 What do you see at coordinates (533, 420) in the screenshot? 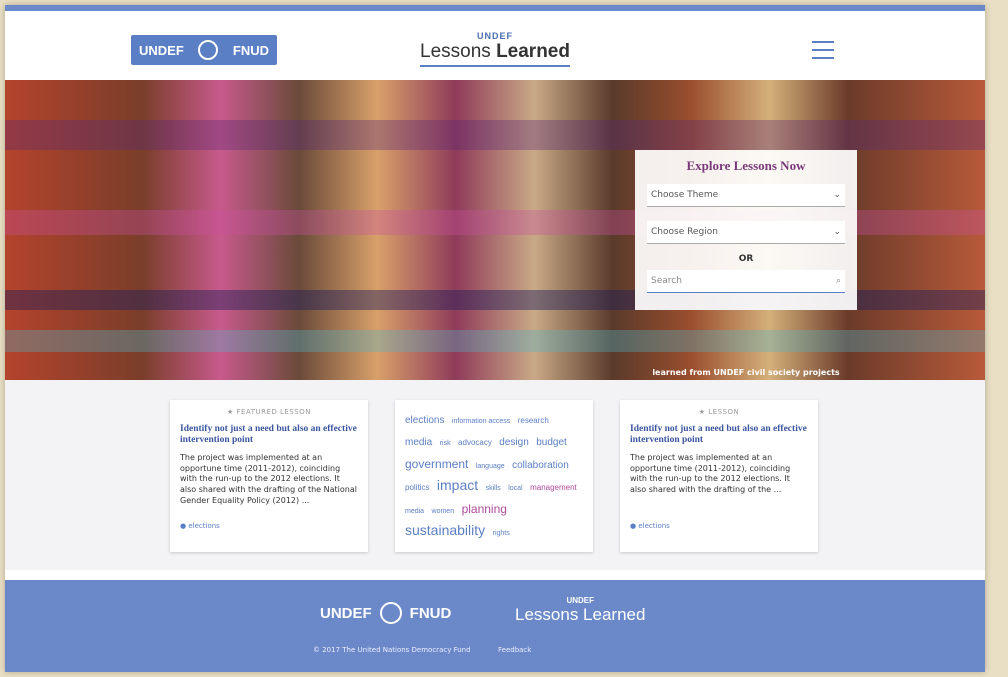
I see `tag-link: research` at bounding box center [533, 420].